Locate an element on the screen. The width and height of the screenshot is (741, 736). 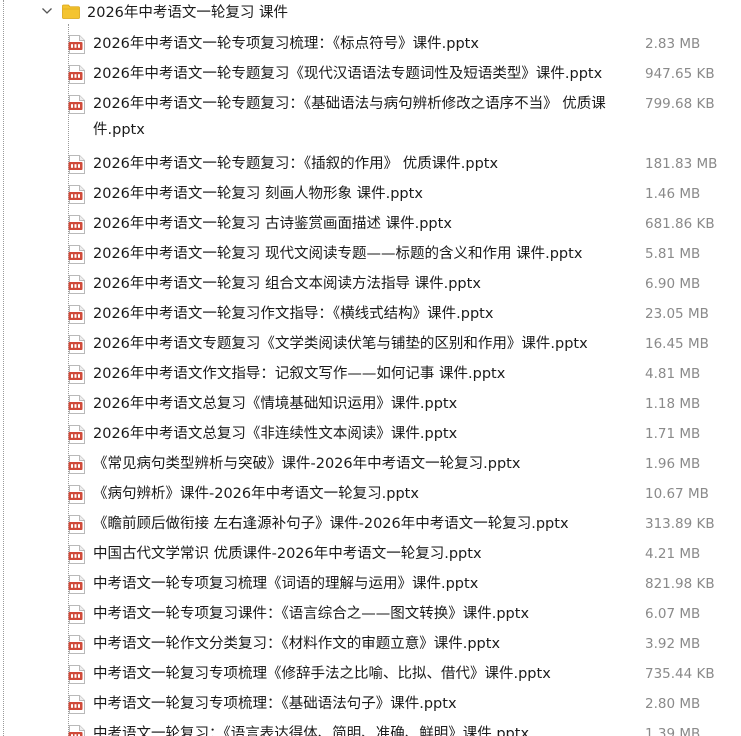
folder-name: 2026年中考语文一轮复习 课件 is located at coordinates (188, 13).